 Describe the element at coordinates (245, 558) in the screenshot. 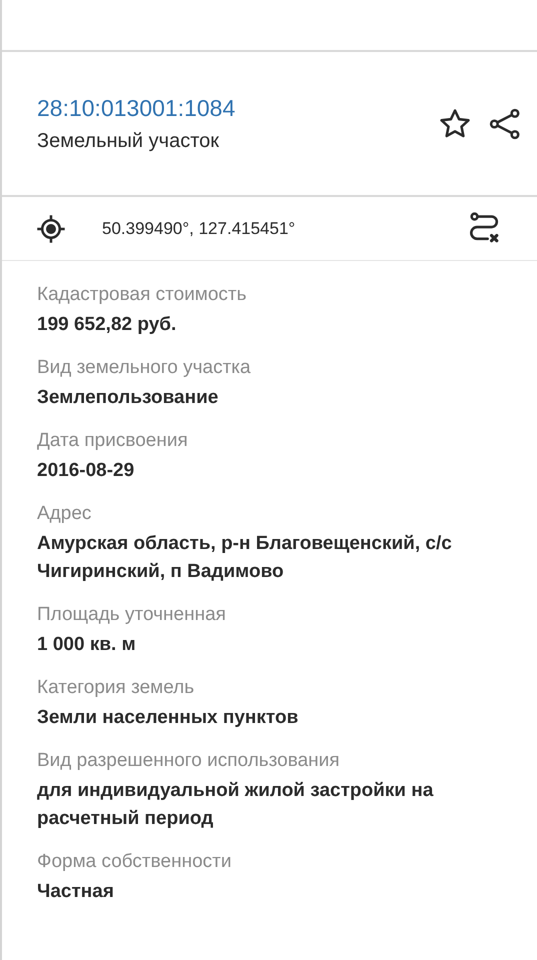

I see `field-value: Амурская область, р-н Благовещенский, с/с Чигиринский, п Вадимово` at that location.